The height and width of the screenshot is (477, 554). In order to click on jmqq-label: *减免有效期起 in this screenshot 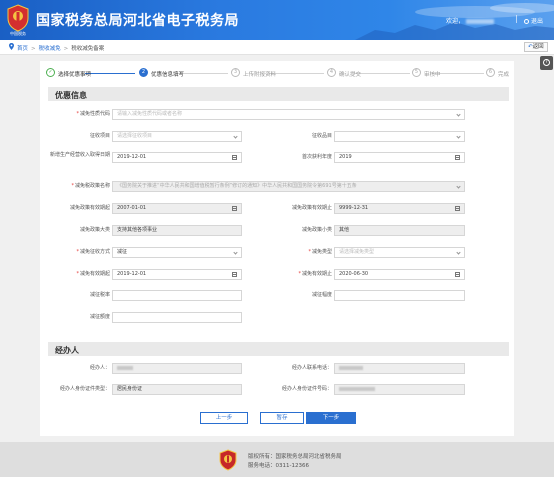, I will do `click(78, 274)`.